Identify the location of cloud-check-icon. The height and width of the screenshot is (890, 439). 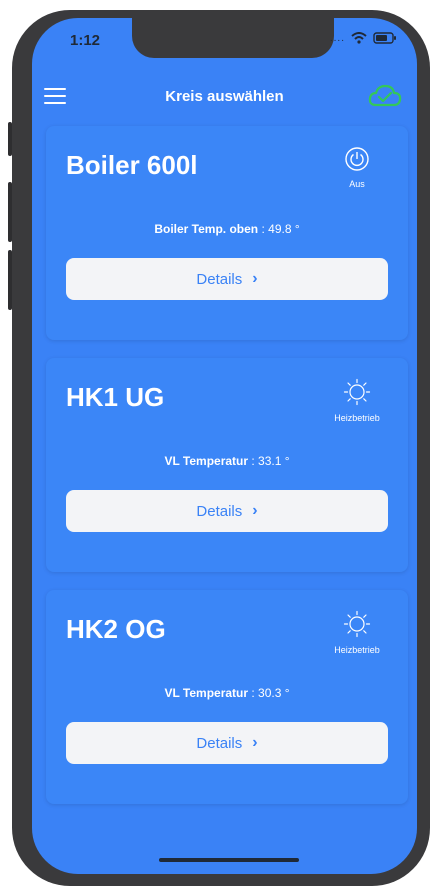
(385, 96).